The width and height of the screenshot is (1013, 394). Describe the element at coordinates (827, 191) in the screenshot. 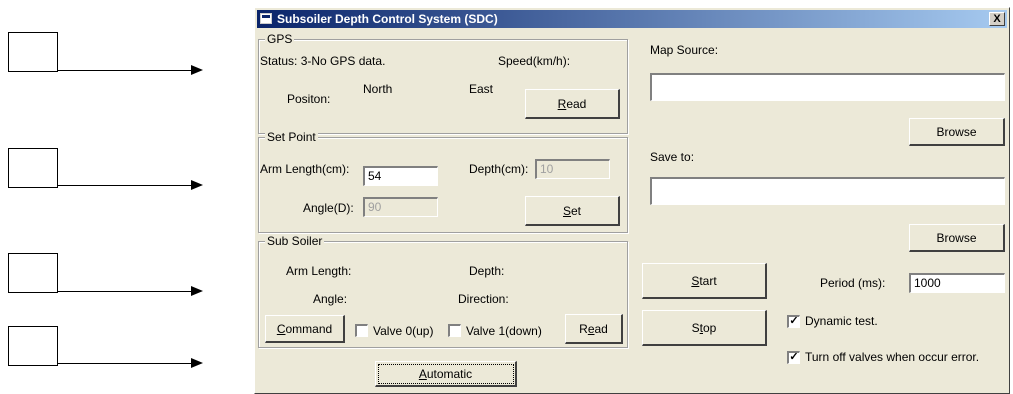

I see `save-to-input` at that location.